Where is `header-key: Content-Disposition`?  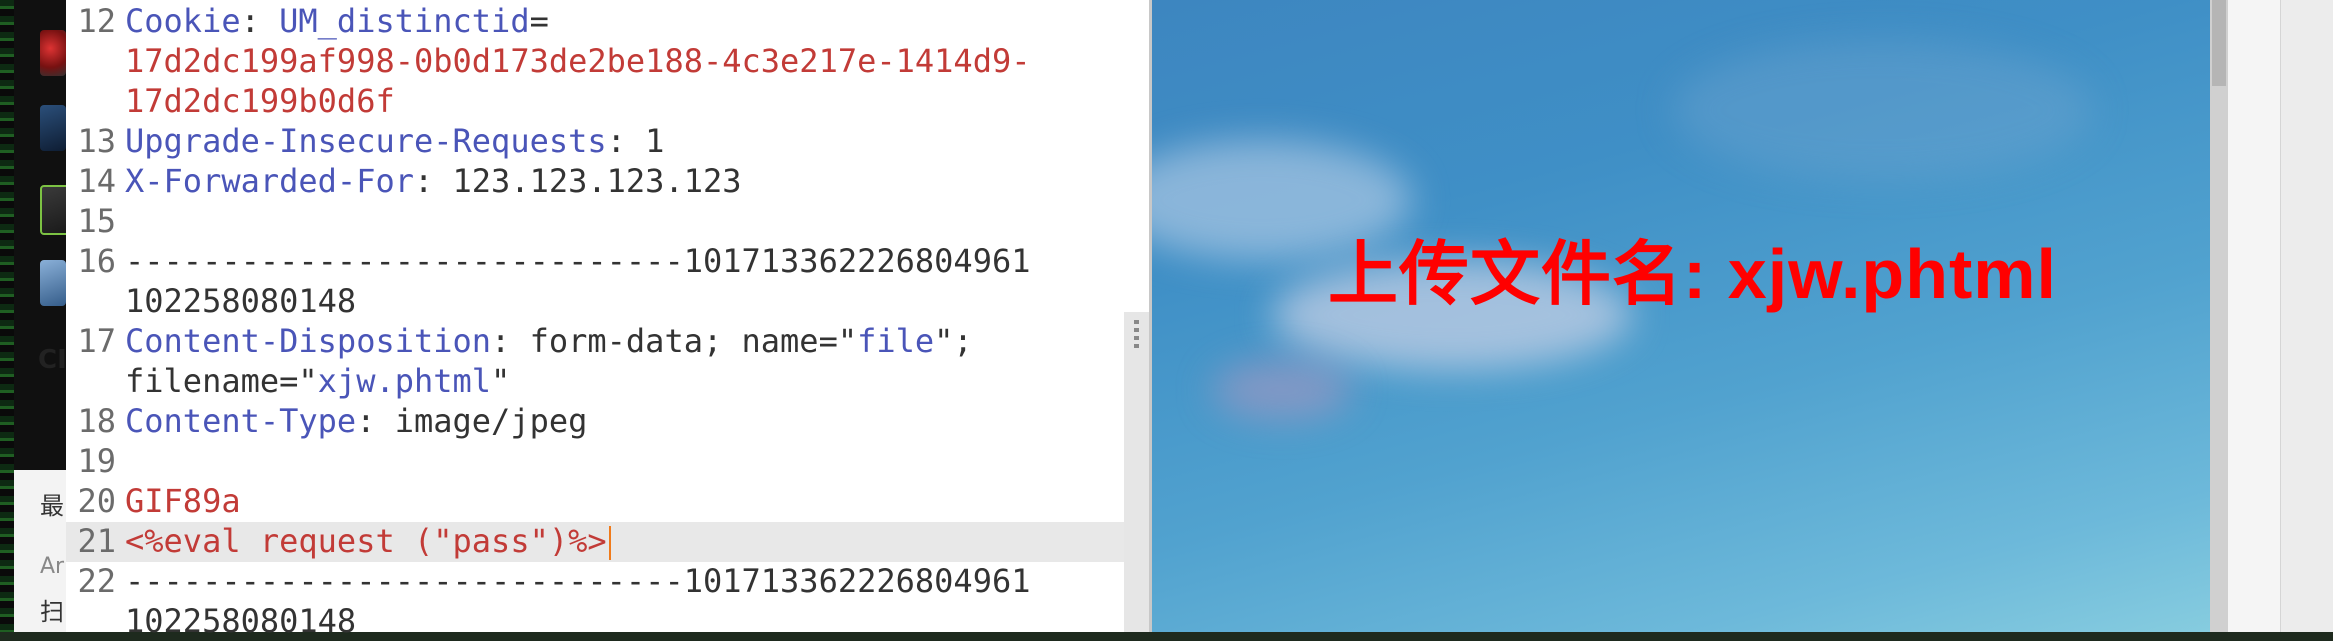
header-key: Content-Disposition is located at coordinates (308, 341).